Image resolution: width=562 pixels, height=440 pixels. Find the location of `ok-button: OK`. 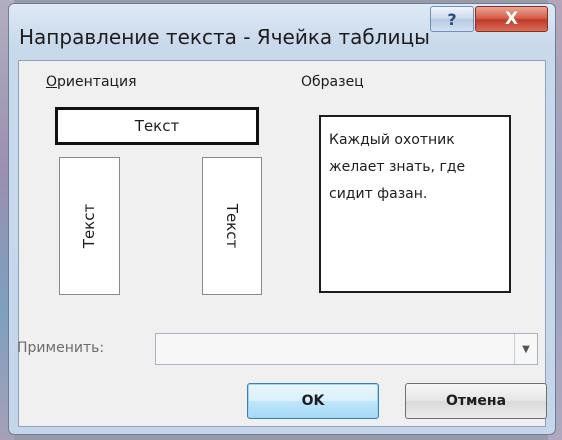

ok-button: OK is located at coordinates (313, 401).